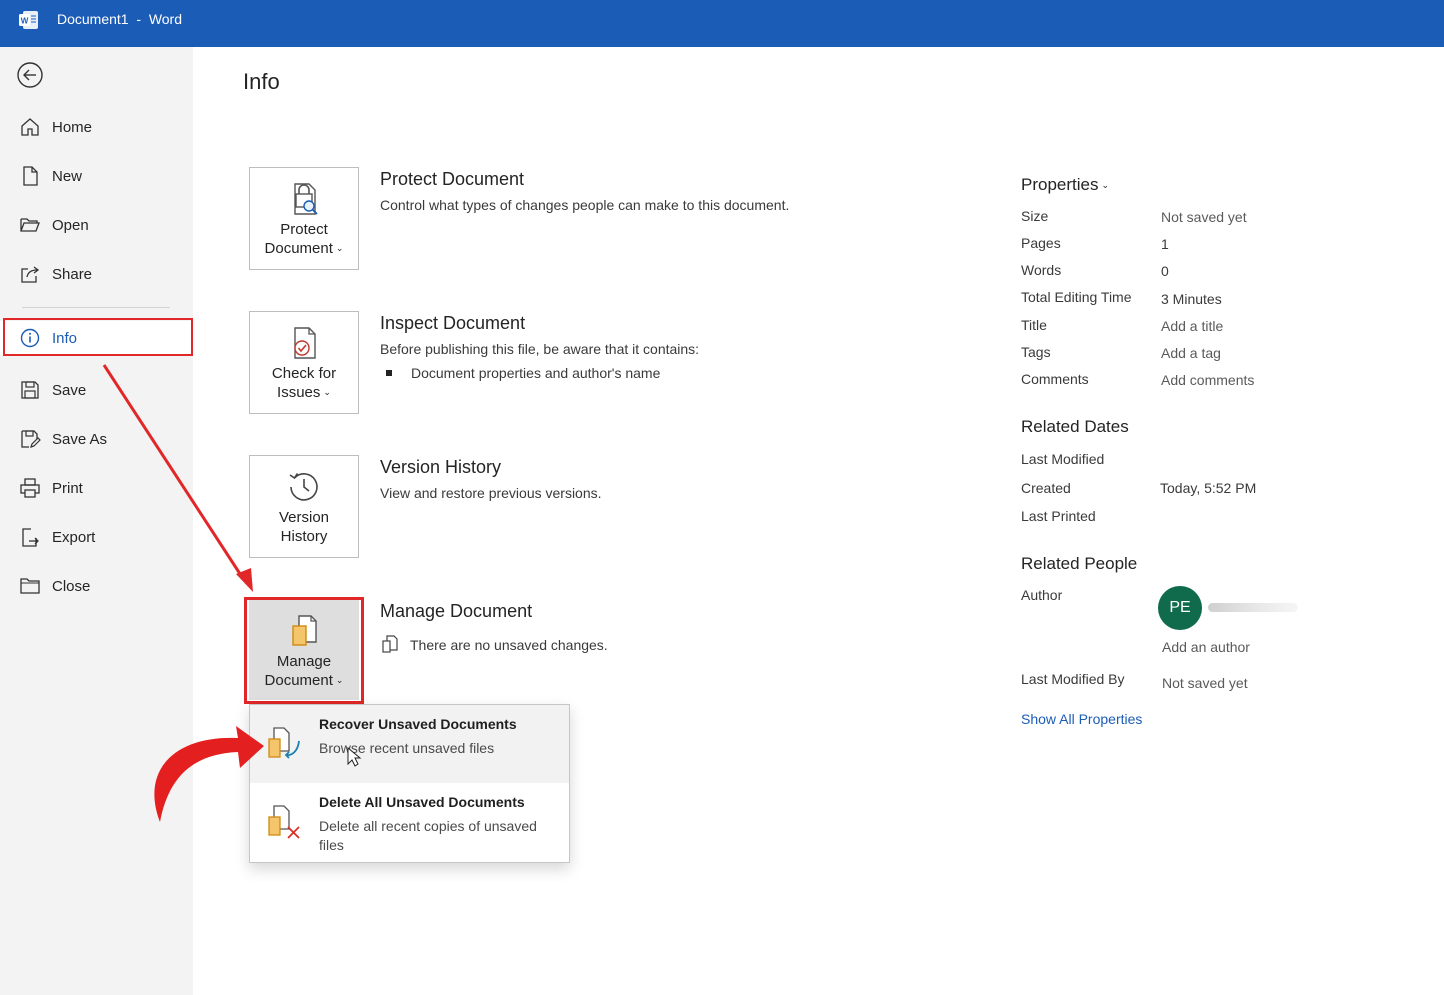  Describe the element at coordinates (1041, 270) in the screenshot. I see `prop-label-words: Words` at that location.